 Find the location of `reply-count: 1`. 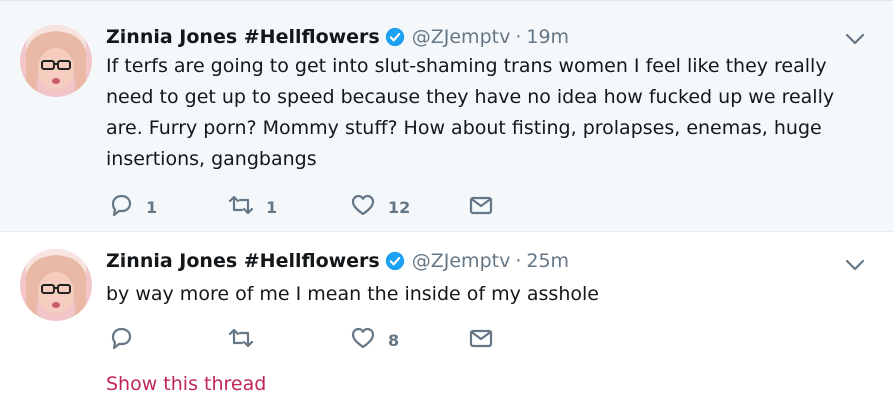

reply-count: 1 is located at coordinates (152, 207).